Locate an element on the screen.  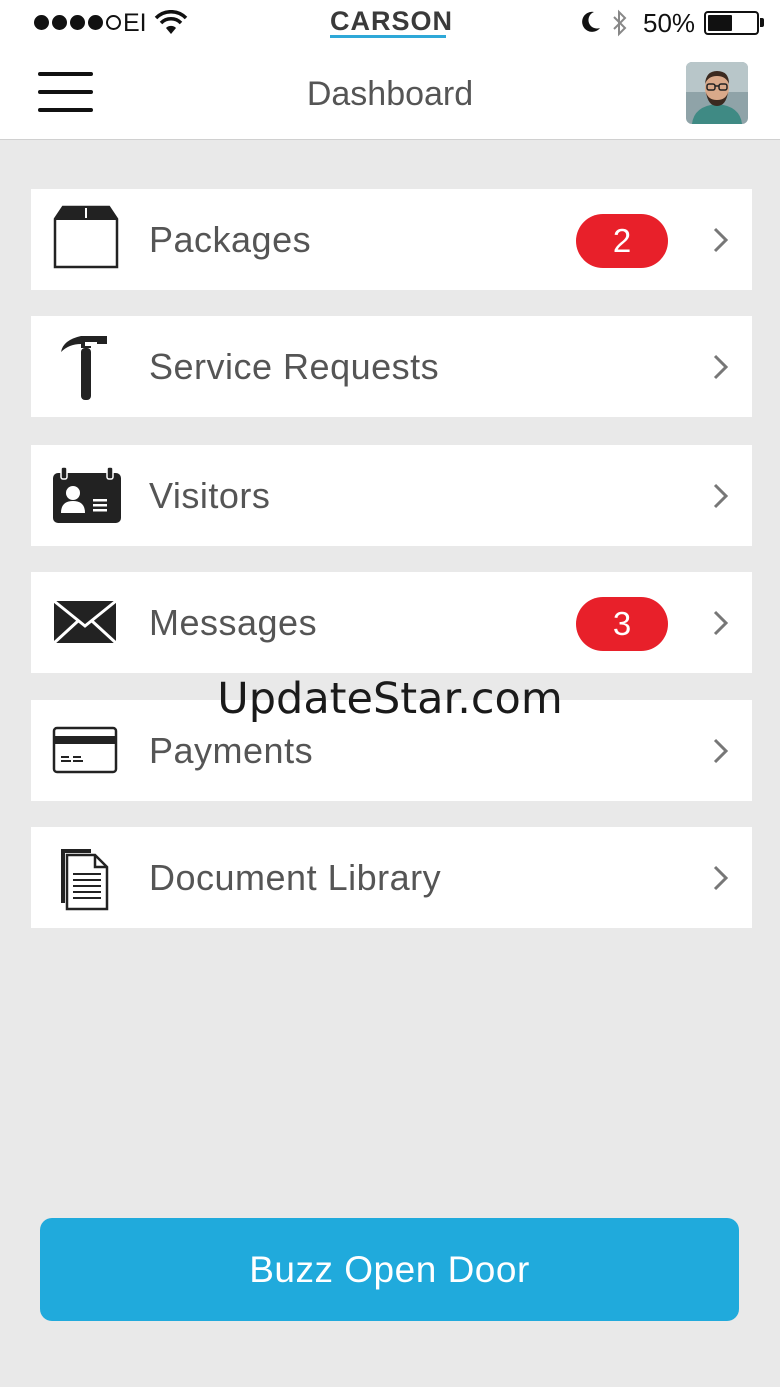
menu-item-label: Payments is located at coordinates (231, 750).